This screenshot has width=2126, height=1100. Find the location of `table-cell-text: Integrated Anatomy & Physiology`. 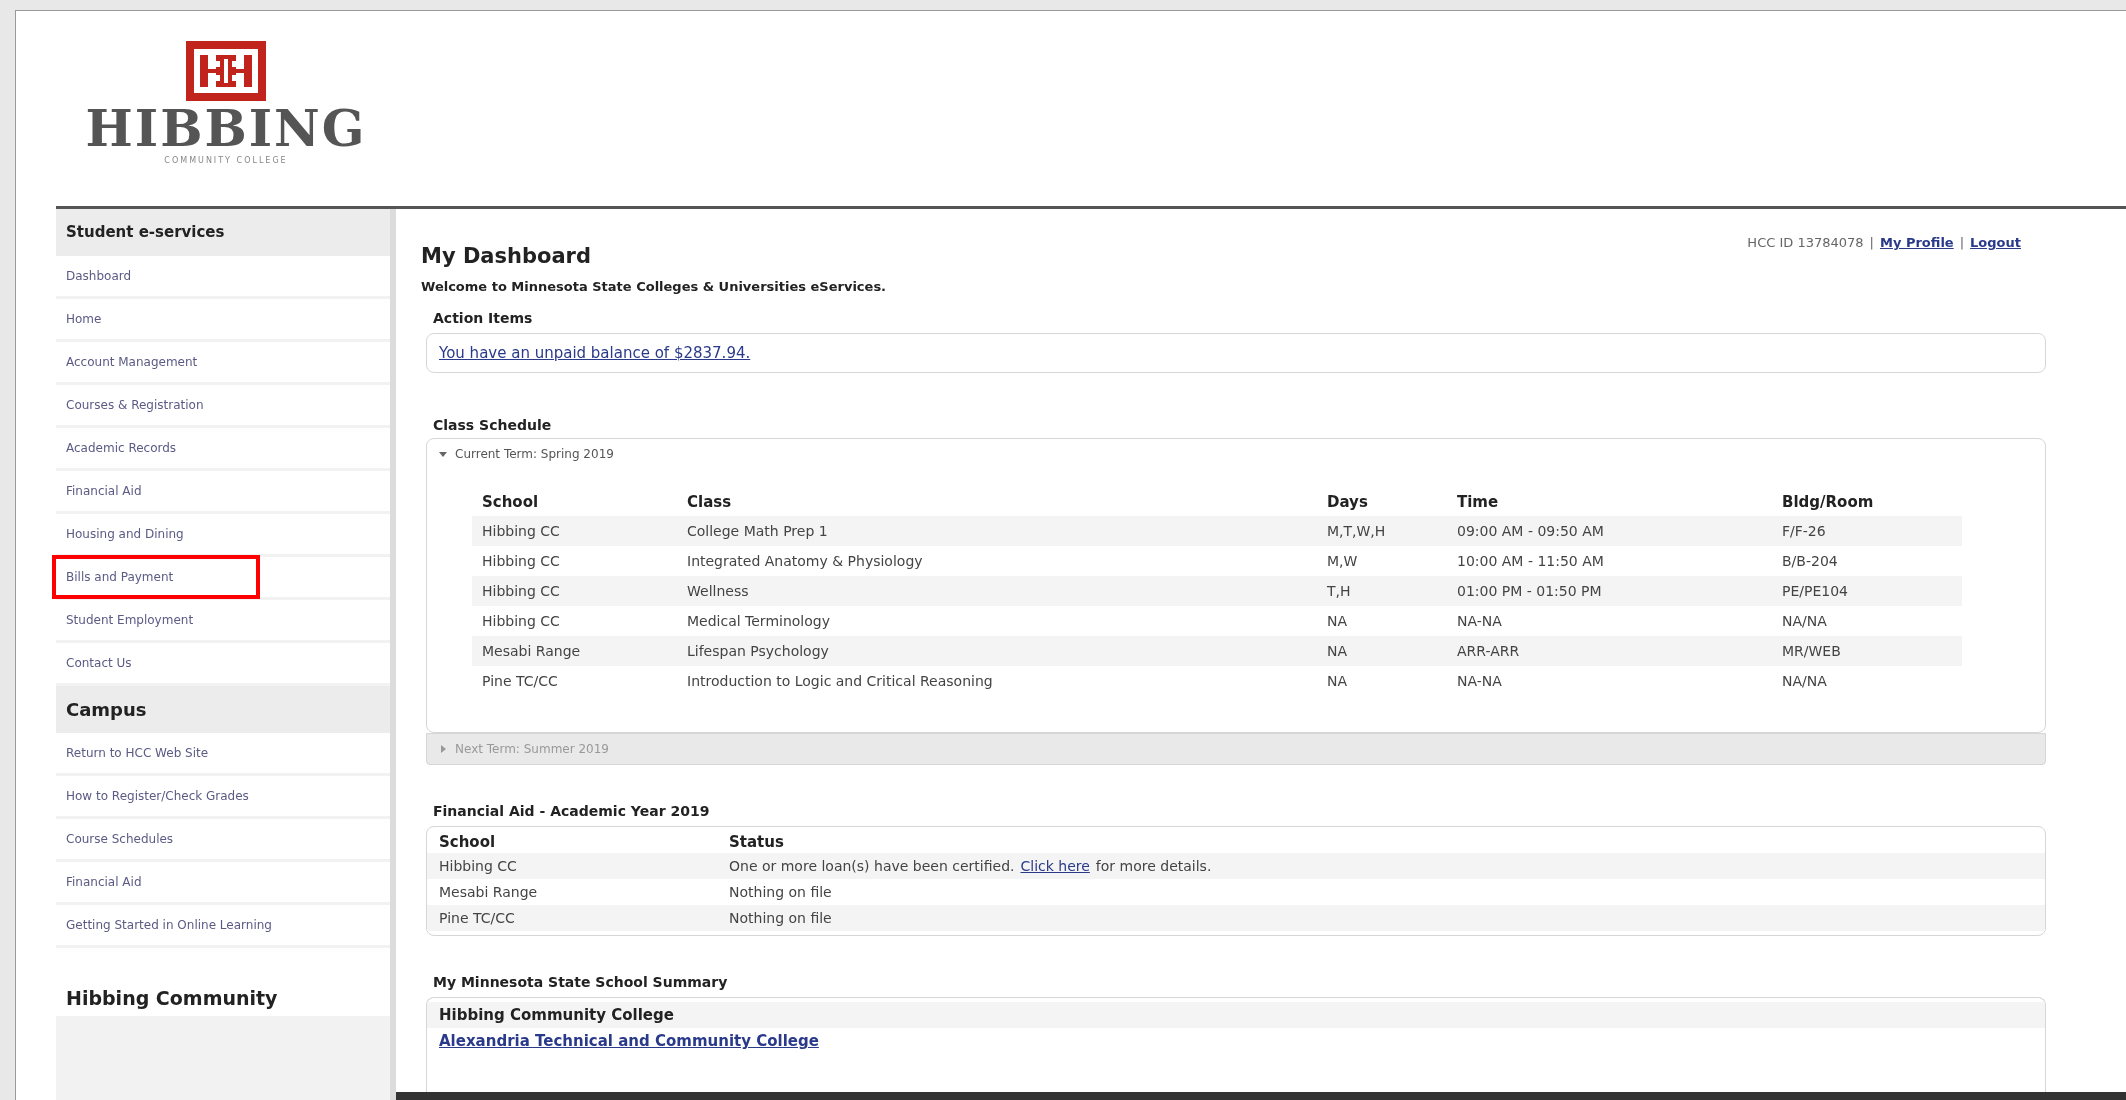

table-cell-text: Integrated Anatomy & Physiology is located at coordinates (805, 561).